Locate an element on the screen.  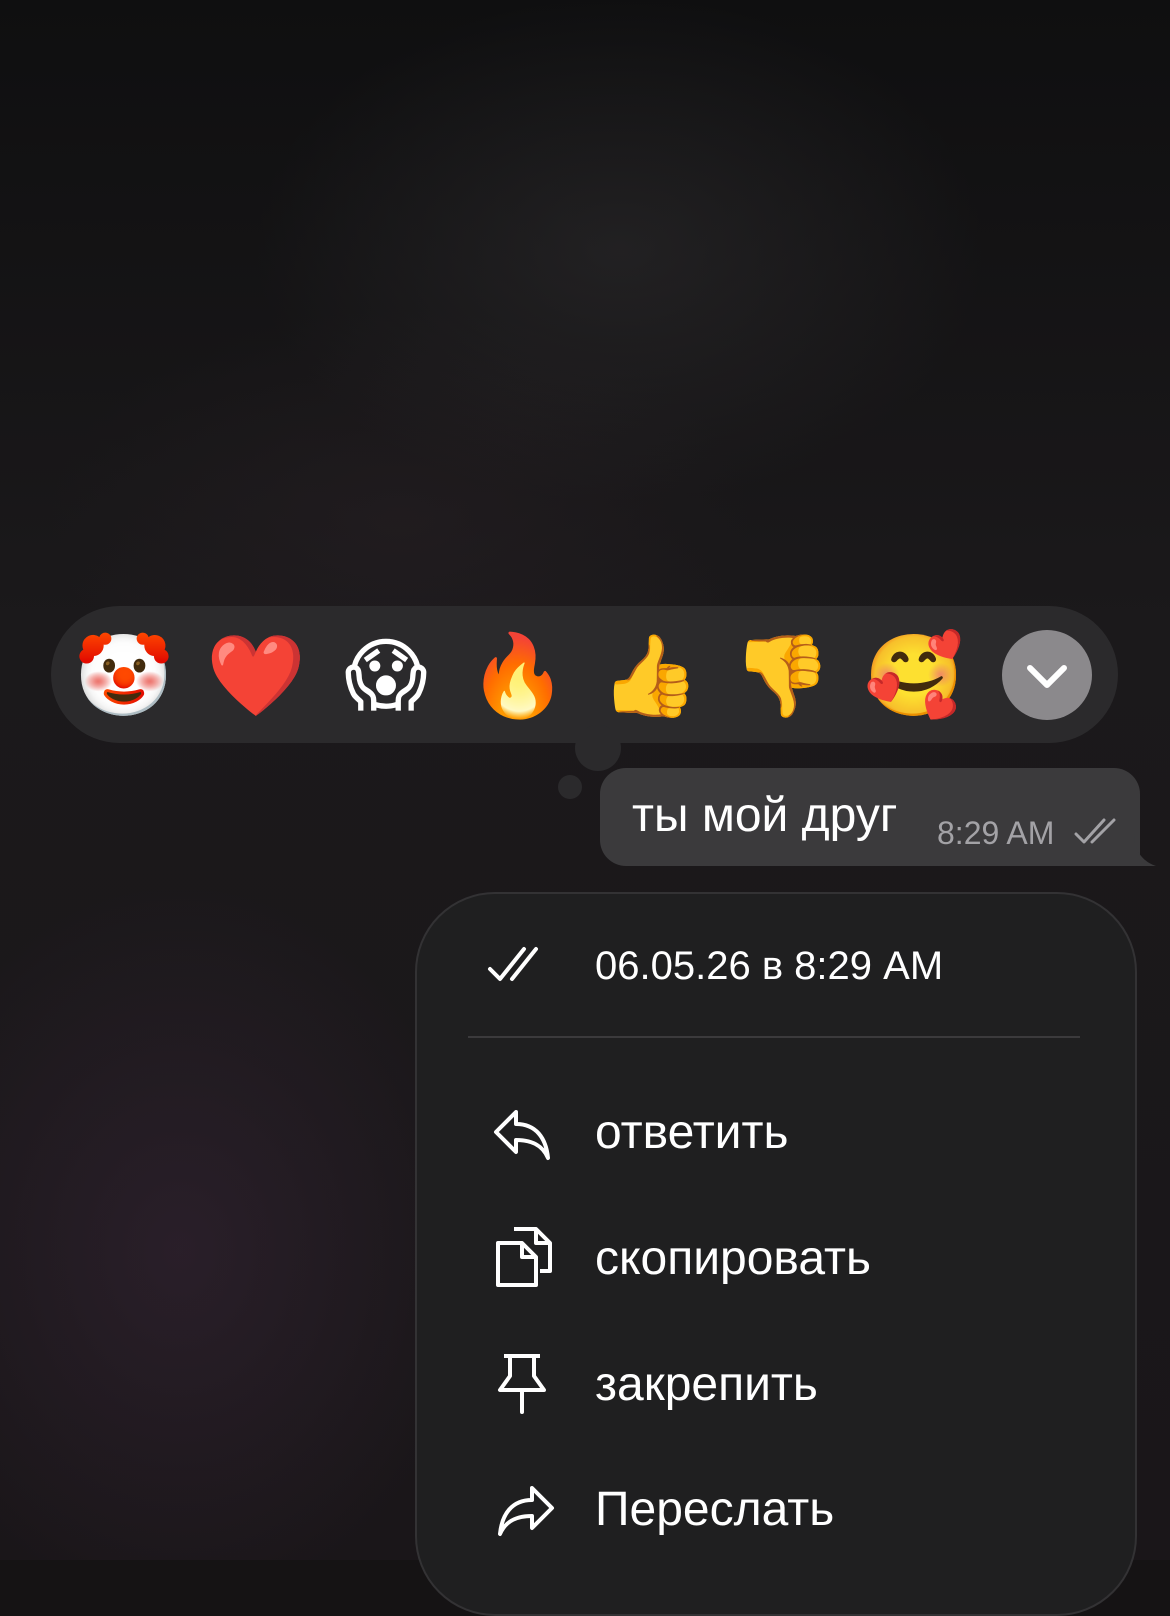
copy-icon is located at coordinates (524, 1257).